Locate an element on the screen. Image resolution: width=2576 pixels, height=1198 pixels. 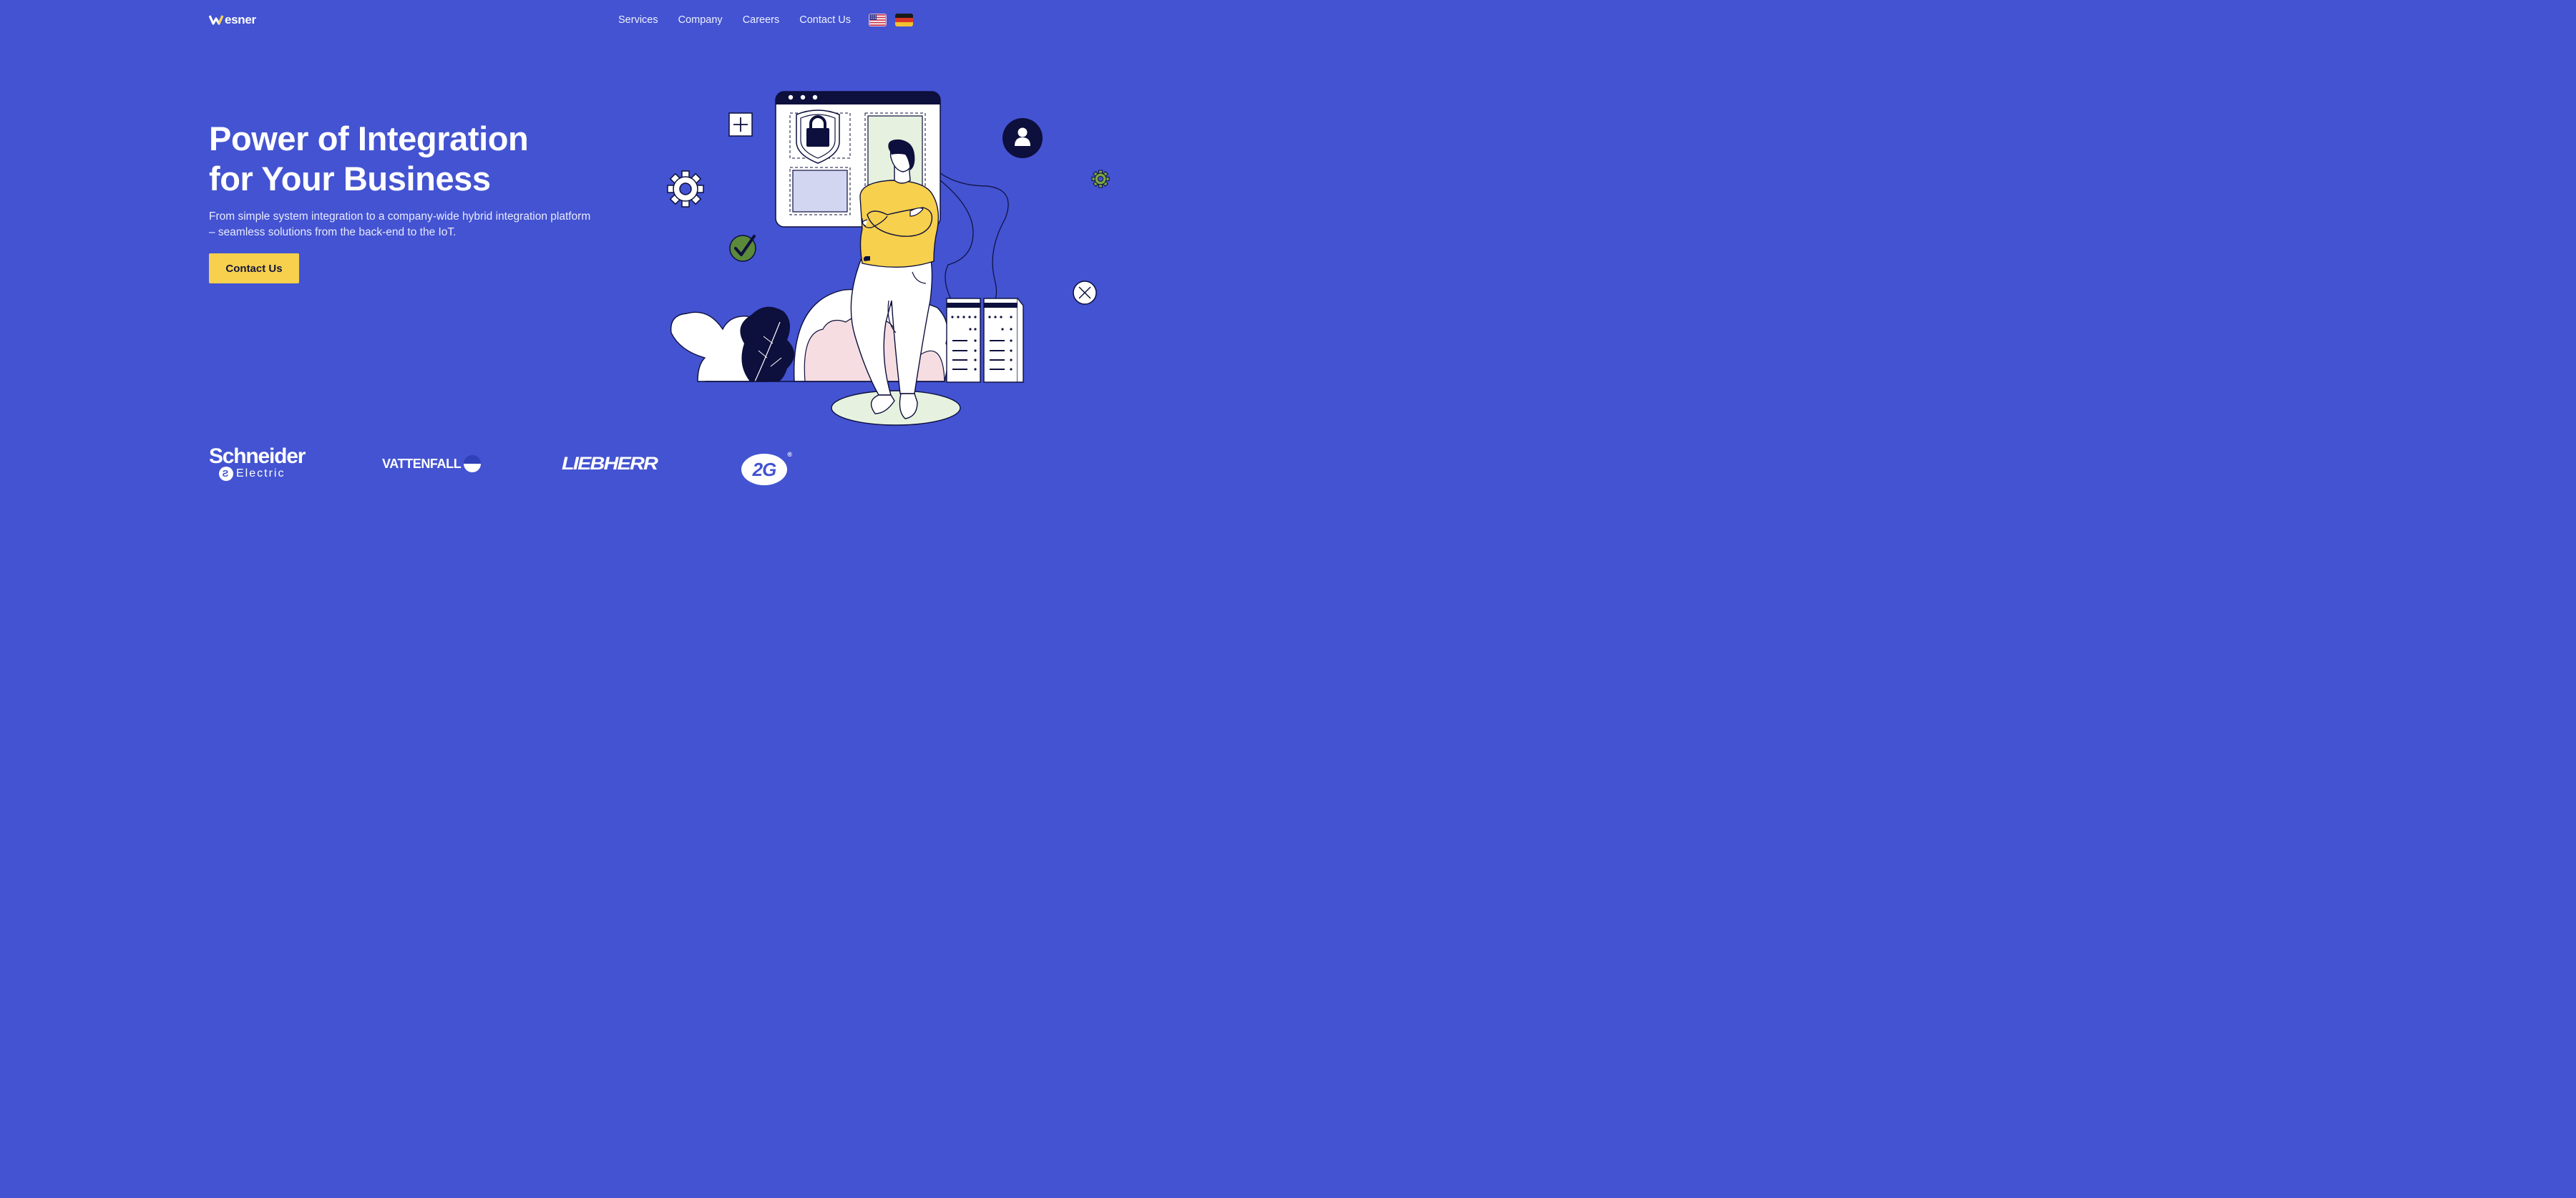
check-circle-icon is located at coordinates (742, 248).